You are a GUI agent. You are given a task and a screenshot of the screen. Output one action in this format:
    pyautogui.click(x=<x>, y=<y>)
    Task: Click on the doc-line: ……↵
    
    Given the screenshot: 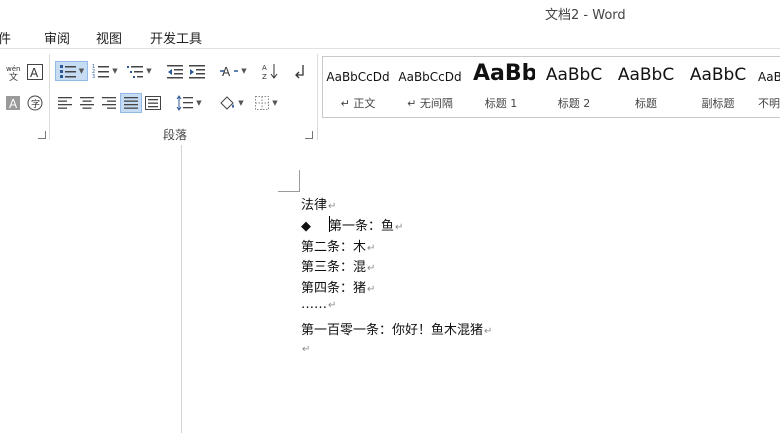 What is the action you would take?
    pyautogui.click(x=318, y=304)
    